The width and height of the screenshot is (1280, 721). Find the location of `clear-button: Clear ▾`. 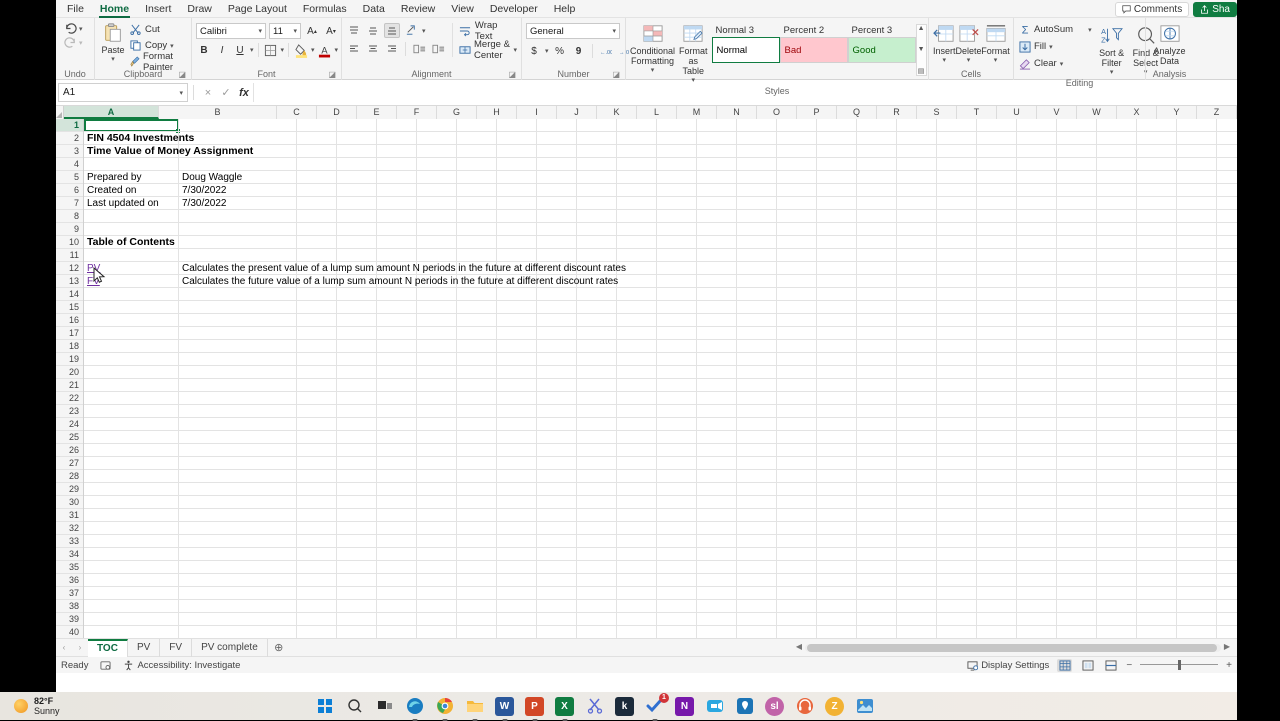

clear-button: Clear ▾ is located at coordinates (1055, 63).